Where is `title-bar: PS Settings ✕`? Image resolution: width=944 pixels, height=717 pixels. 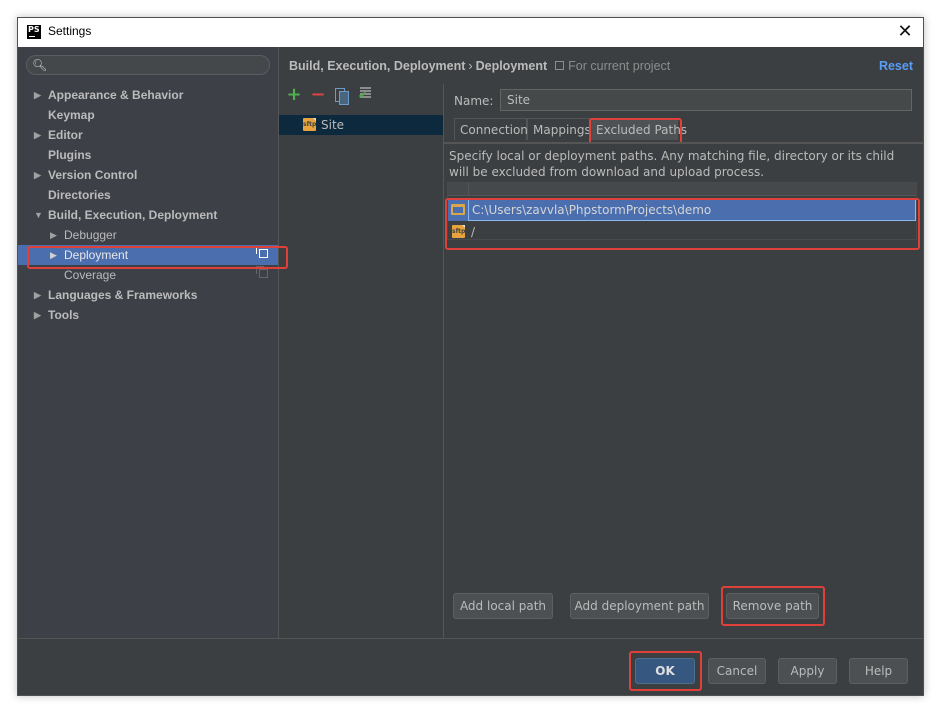 title-bar: PS Settings ✕ is located at coordinates (470, 32).